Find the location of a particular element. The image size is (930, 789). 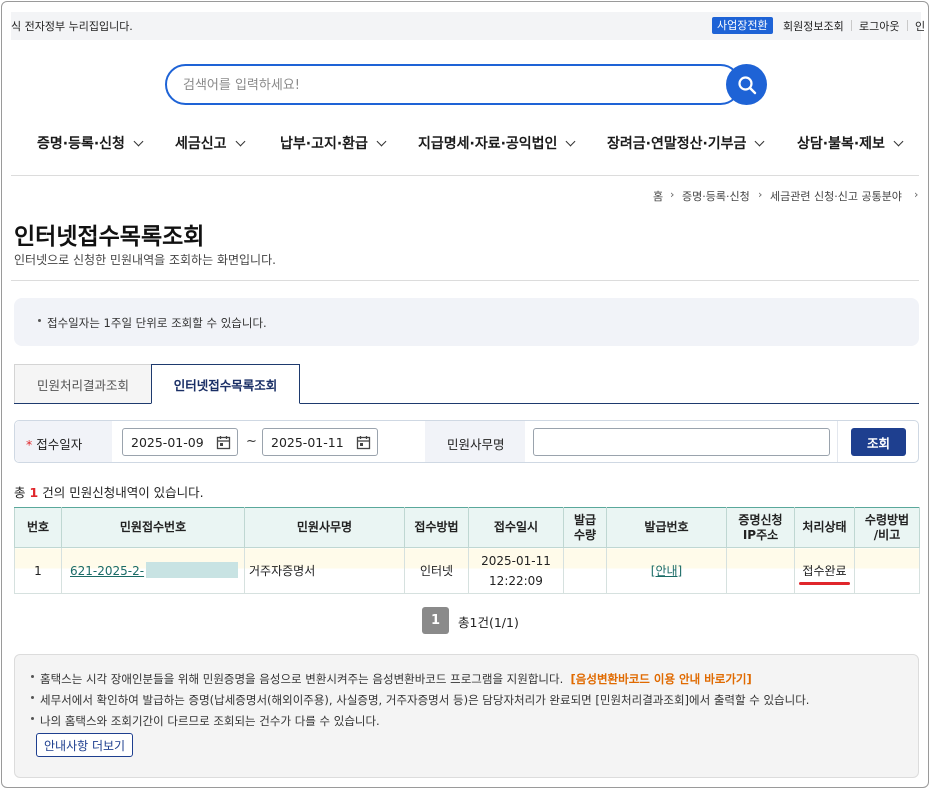

col-header: 민원접수번호 is located at coordinates (153, 527).